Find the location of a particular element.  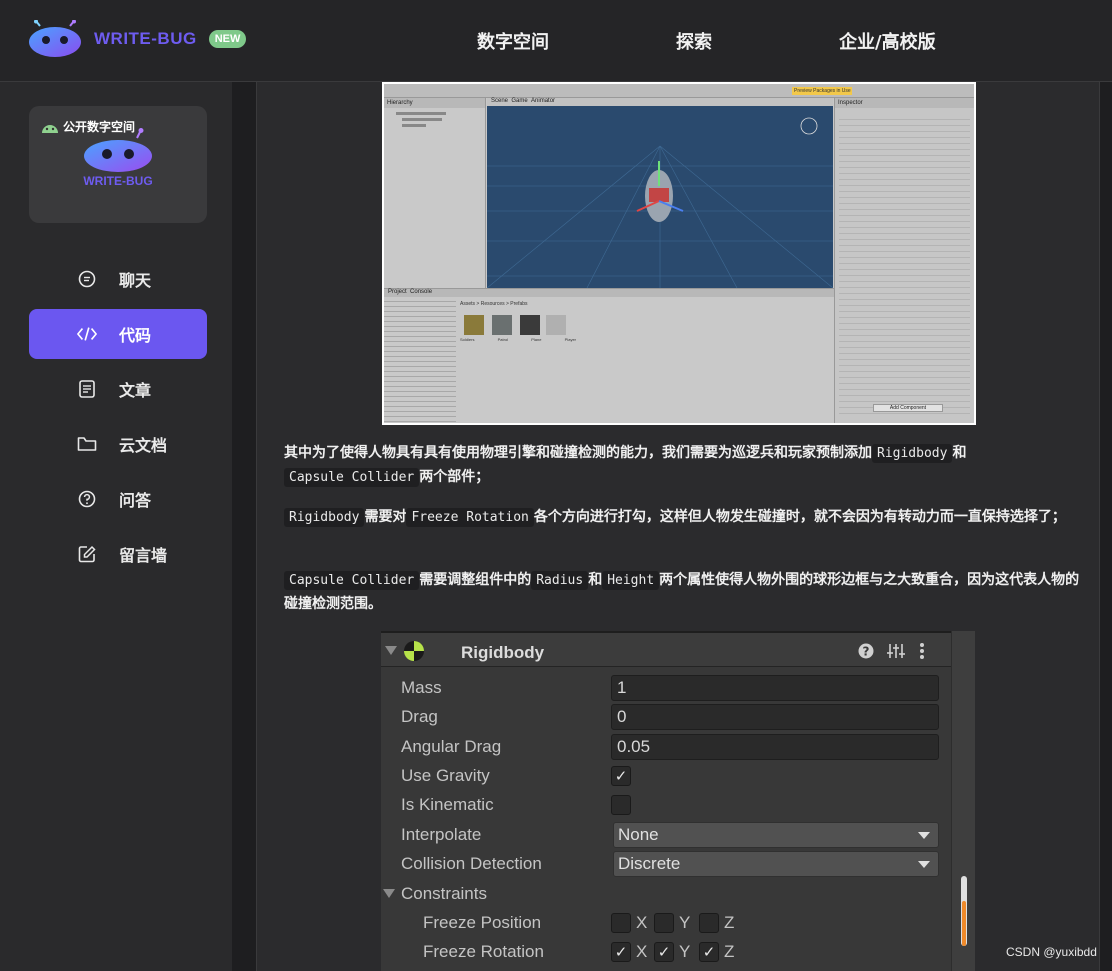

mass-field: 1 is located at coordinates (775, 688).